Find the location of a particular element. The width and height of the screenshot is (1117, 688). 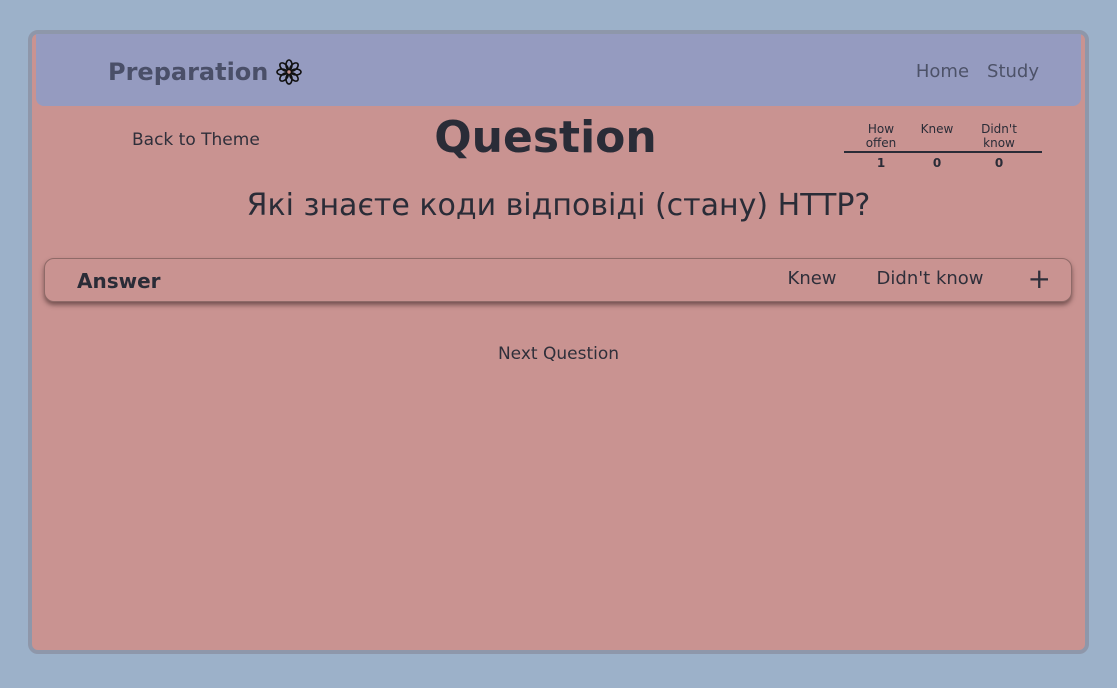

brand-name: Preparation is located at coordinates (188, 72).